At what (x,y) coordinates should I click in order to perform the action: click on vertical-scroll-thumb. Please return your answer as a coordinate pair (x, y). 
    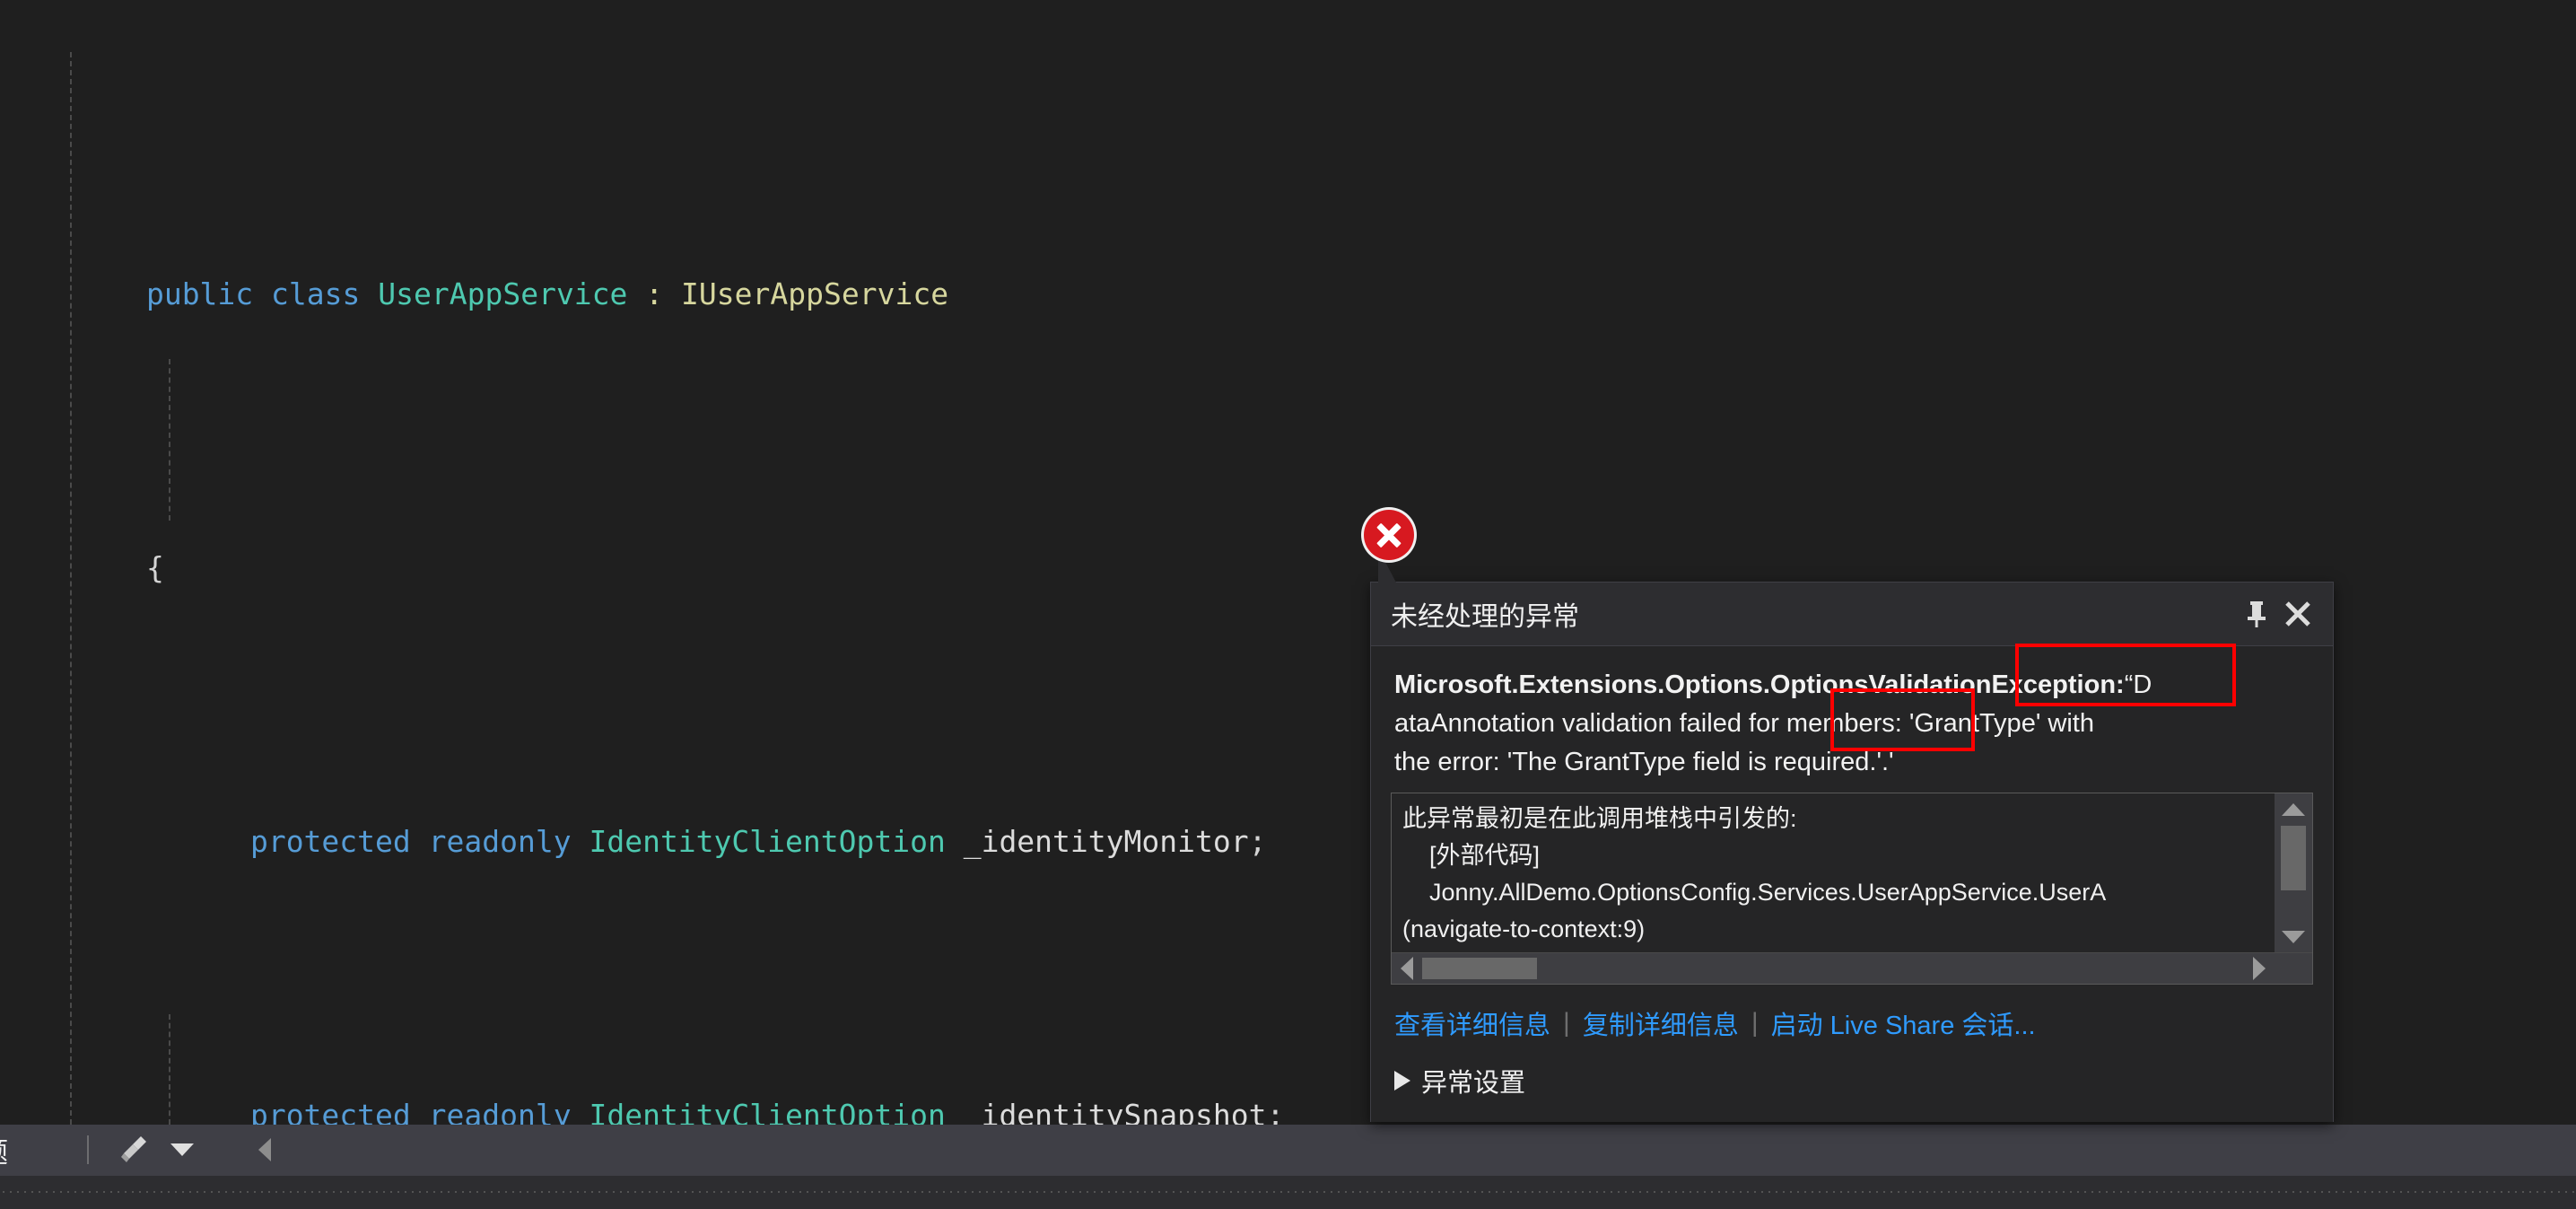
    Looking at the image, I should click on (2293, 858).